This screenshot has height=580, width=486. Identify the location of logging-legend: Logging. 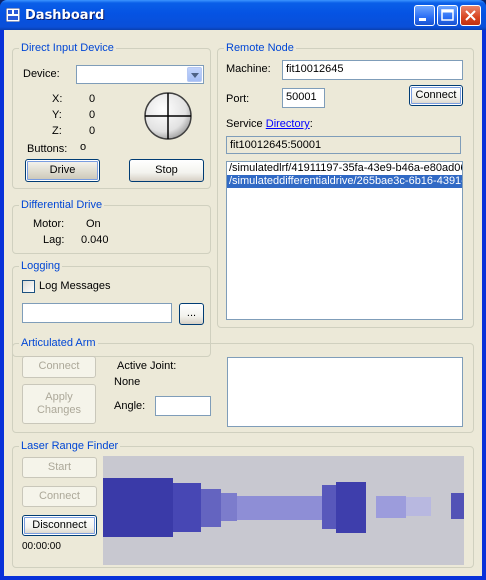
(41, 266).